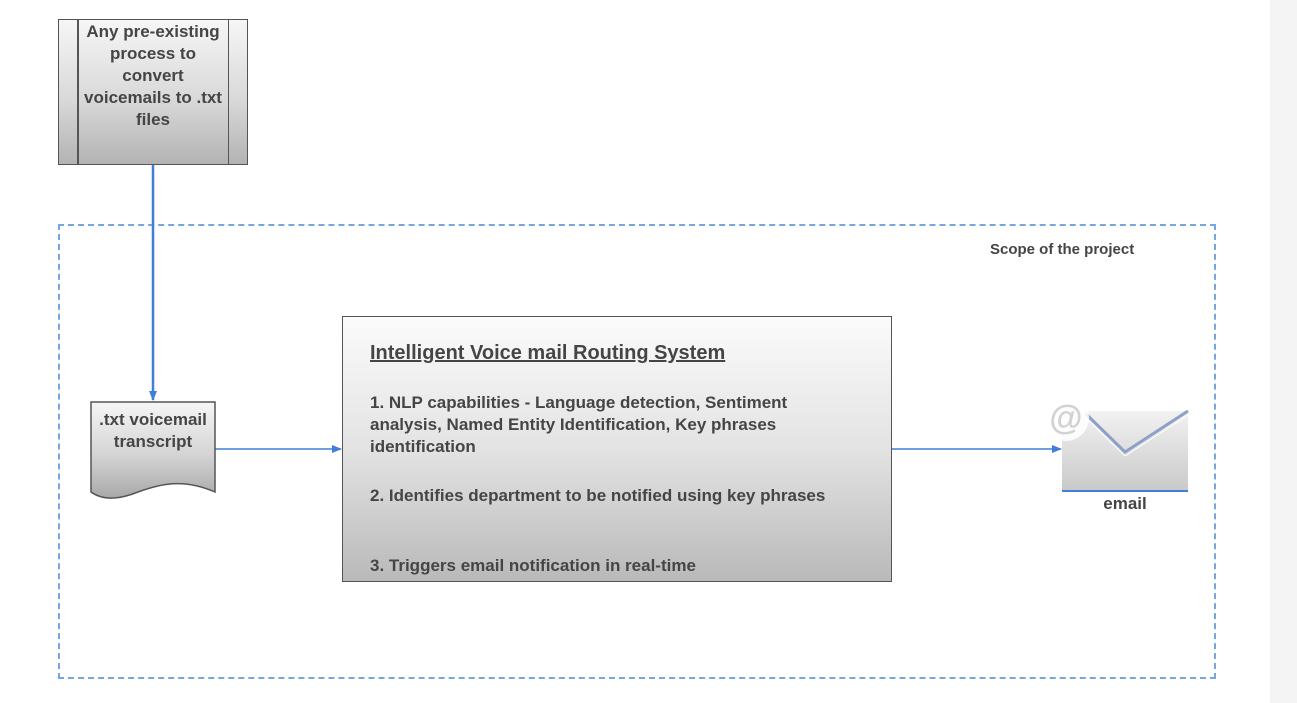 The height and width of the screenshot is (703, 1297). Describe the element at coordinates (548, 353) in the screenshot. I see `system-title: Intelligent Voice mail Routing System` at that location.